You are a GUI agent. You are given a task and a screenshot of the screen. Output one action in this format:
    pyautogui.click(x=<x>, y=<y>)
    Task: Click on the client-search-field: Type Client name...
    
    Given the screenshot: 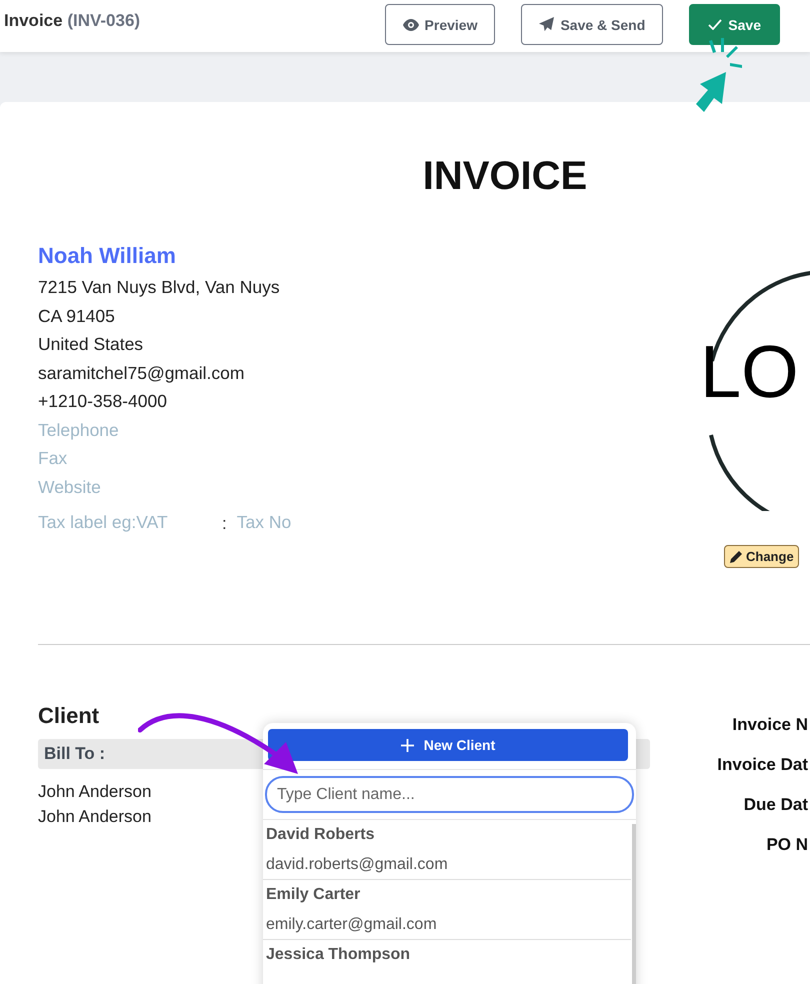 What is the action you would take?
    pyautogui.click(x=449, y=794)
    